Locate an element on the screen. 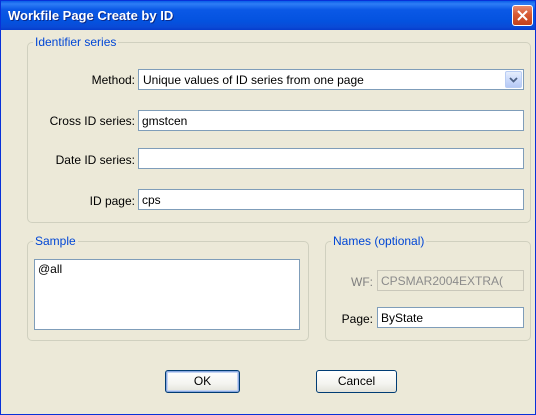 The width and height of the screenshot is (536, 415). id-page-label: ID page: is located at coordinates (112, 201).